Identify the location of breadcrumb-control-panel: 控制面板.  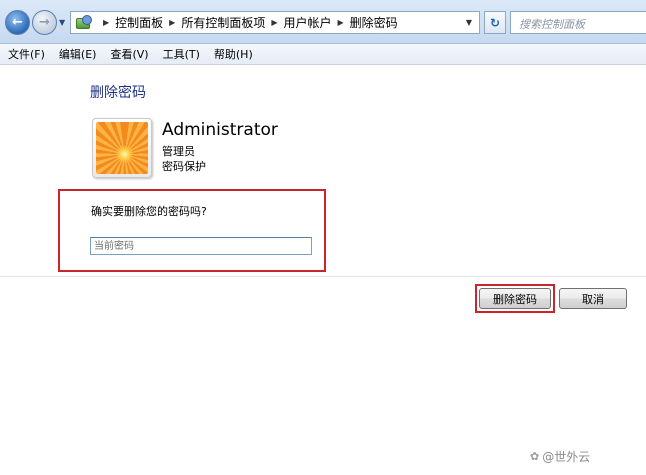
(139, 22).